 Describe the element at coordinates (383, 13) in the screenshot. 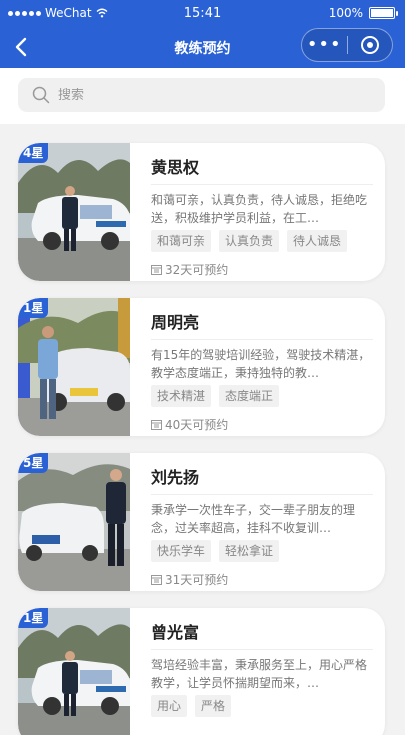

I see `battery-icon` at that location.